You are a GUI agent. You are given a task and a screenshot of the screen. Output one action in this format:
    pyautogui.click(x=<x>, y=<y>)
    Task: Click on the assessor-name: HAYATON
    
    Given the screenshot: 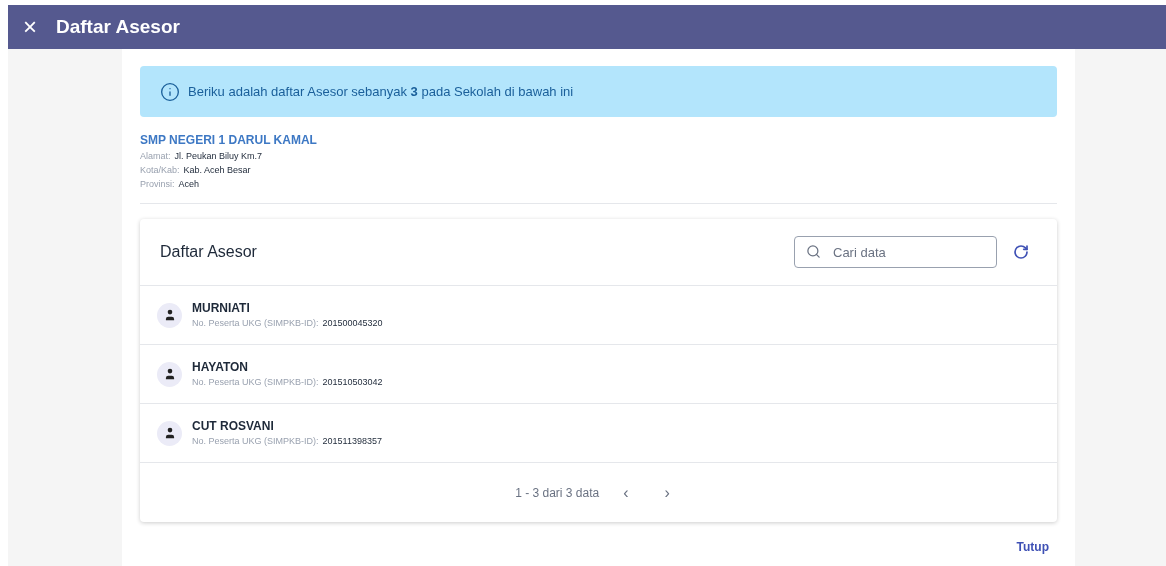 What is the action you would take?
    pyautogui.click(x=221, y=368)
    